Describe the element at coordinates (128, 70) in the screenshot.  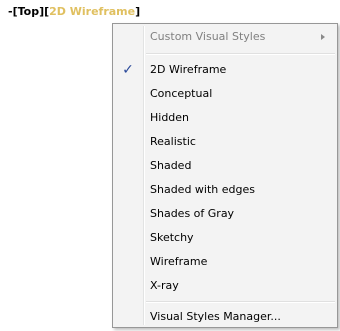
I see `checkmark-icon: ✓` at that location.